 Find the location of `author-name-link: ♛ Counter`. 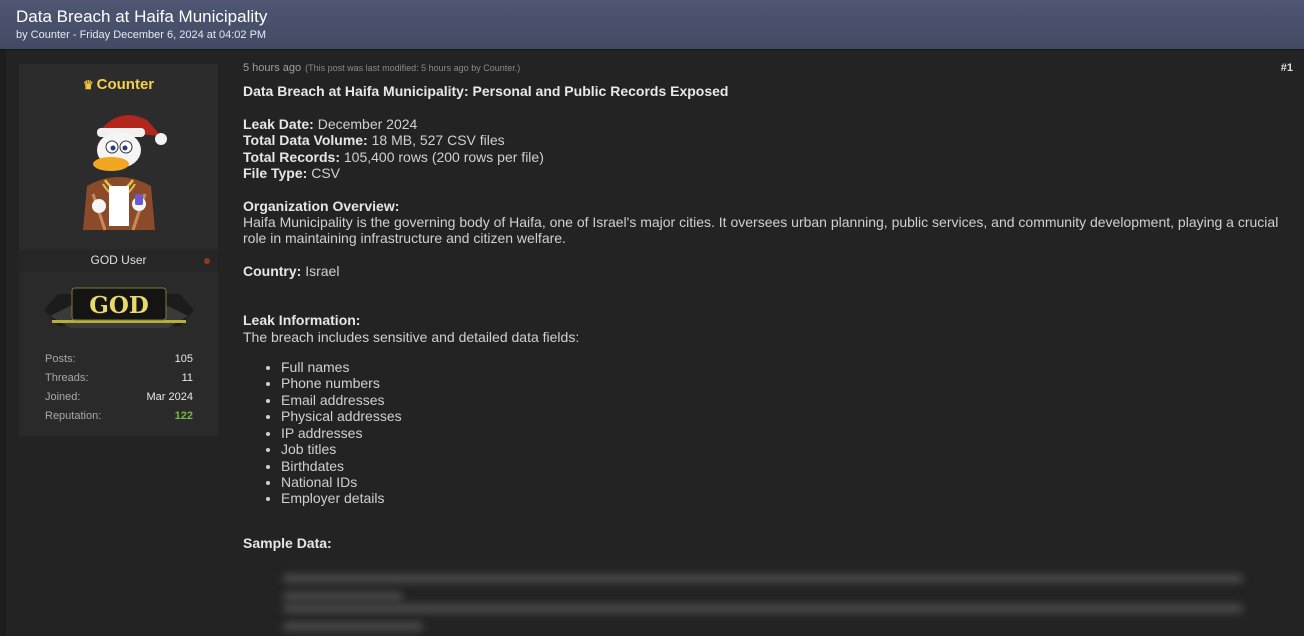

author-name-link: ♛ Counter is located at coordinates (118, 84).